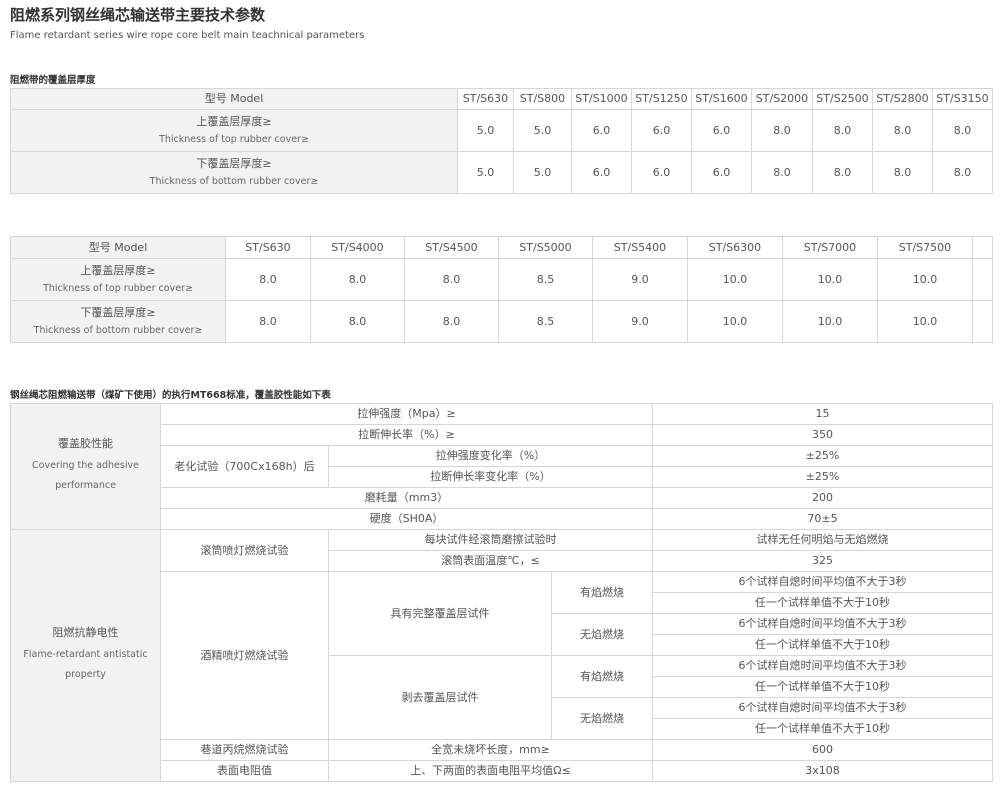 This screenshot has height=790, width=1000. Describe the element at coordinates (234, 182) in the screenshot. I see `bottom-cover-label-en: Thickness of bottom rubber cover≥` at that location.